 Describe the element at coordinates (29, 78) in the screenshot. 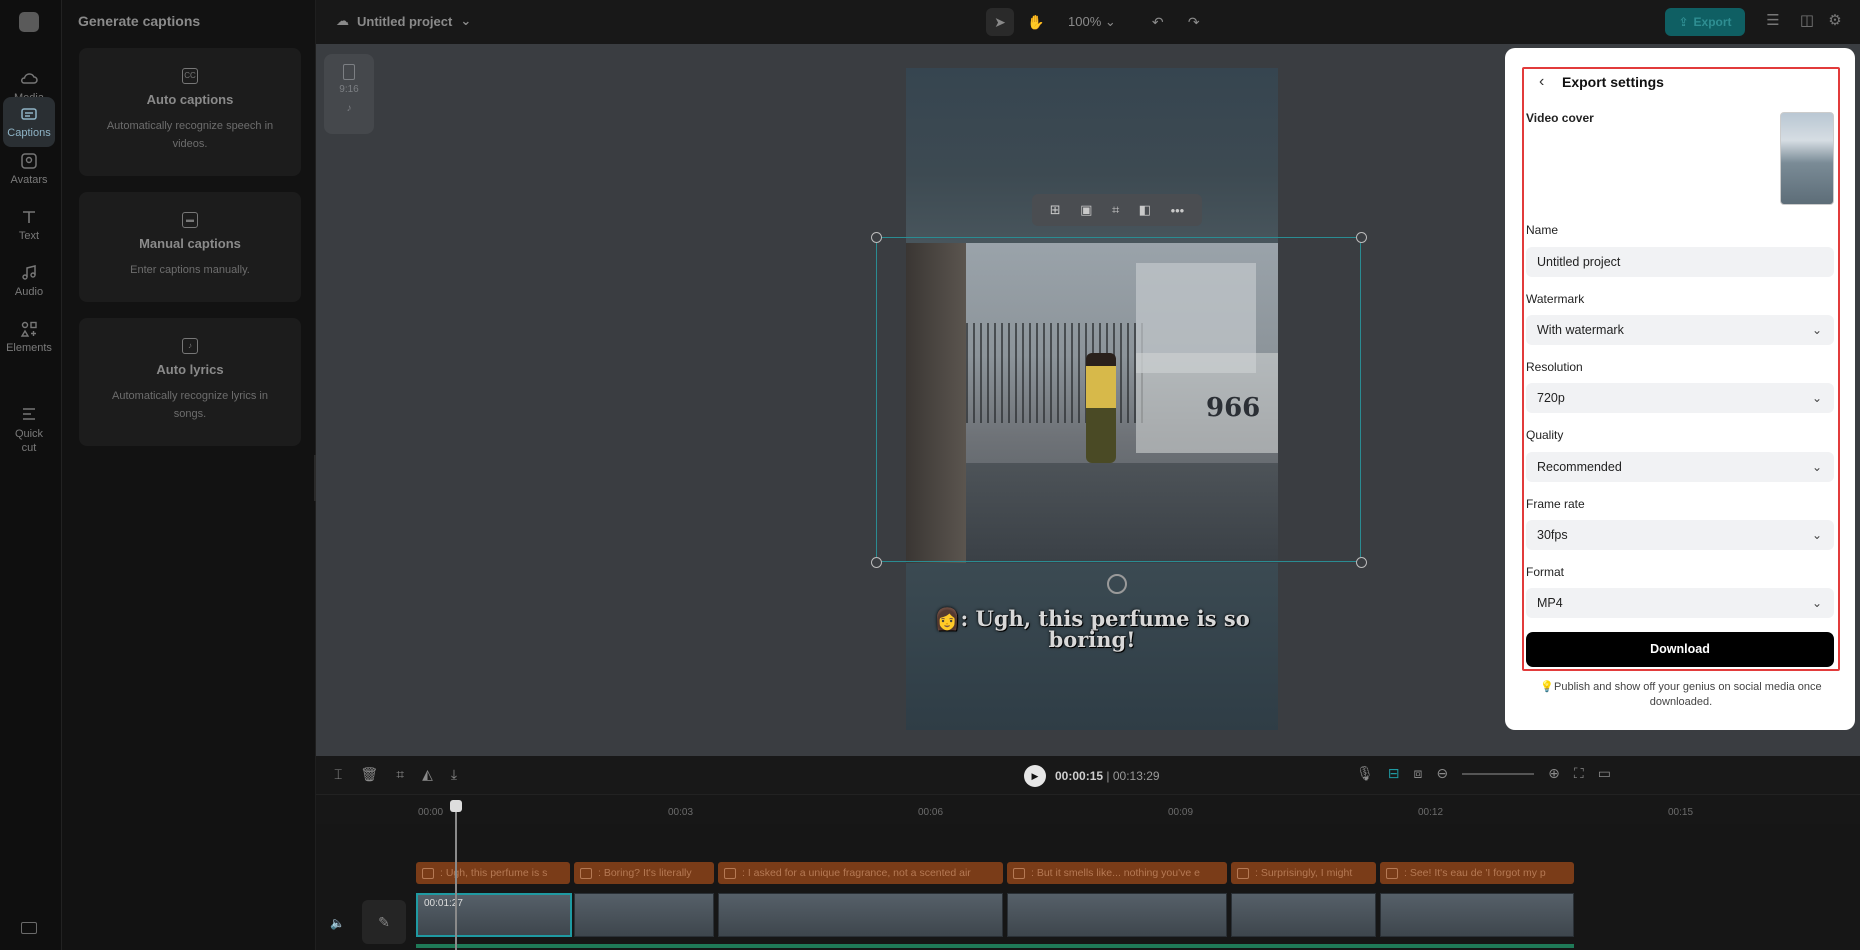

I see `cloud-icon` at that location.